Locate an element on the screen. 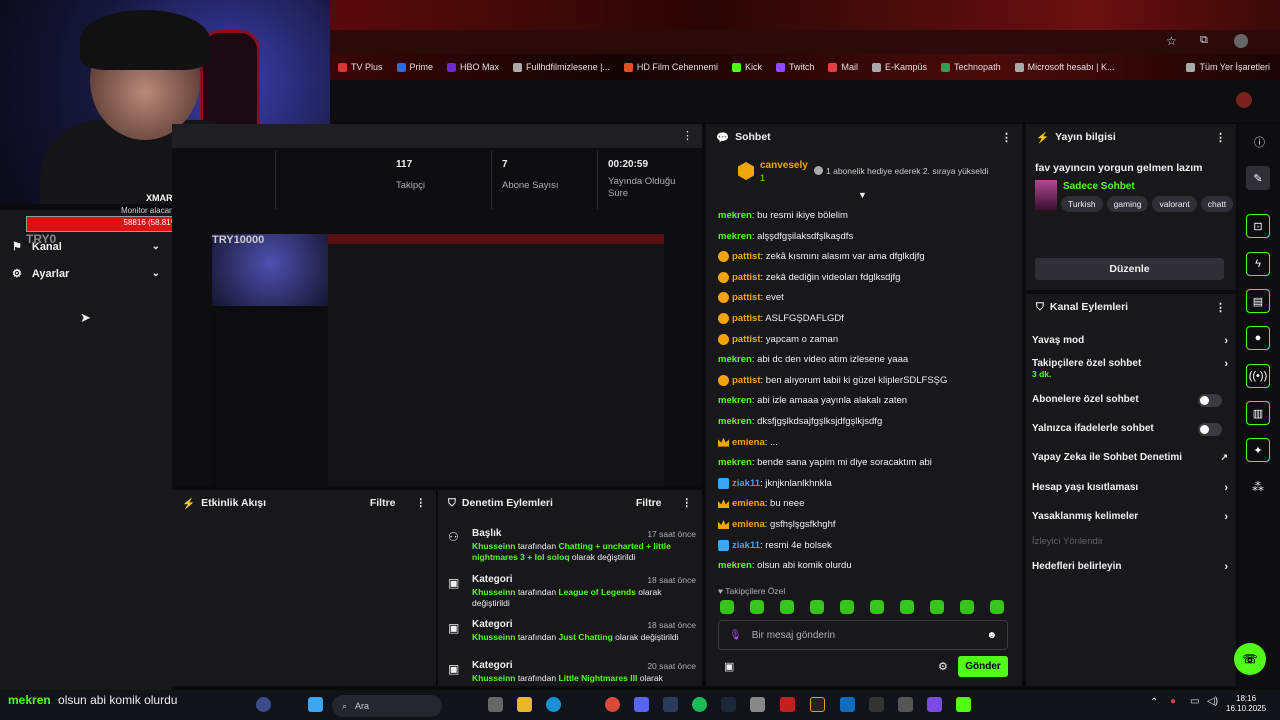 The image size is (1280, 720). set-targets-action: Hedefleri belirleyin › is located at coordinates (1130, 567).